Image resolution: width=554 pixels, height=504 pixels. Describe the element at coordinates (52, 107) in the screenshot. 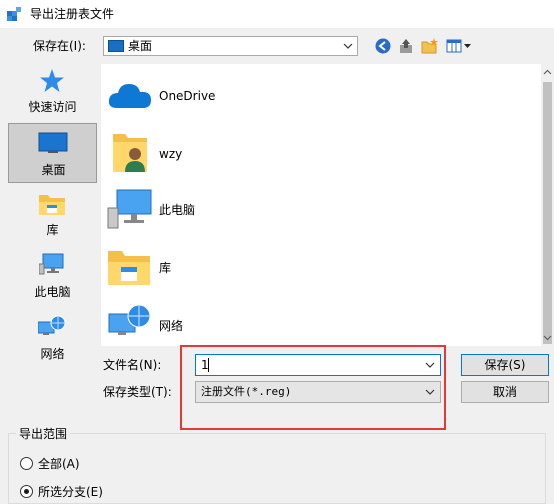

I see `place-label: 快速访问` at that location.